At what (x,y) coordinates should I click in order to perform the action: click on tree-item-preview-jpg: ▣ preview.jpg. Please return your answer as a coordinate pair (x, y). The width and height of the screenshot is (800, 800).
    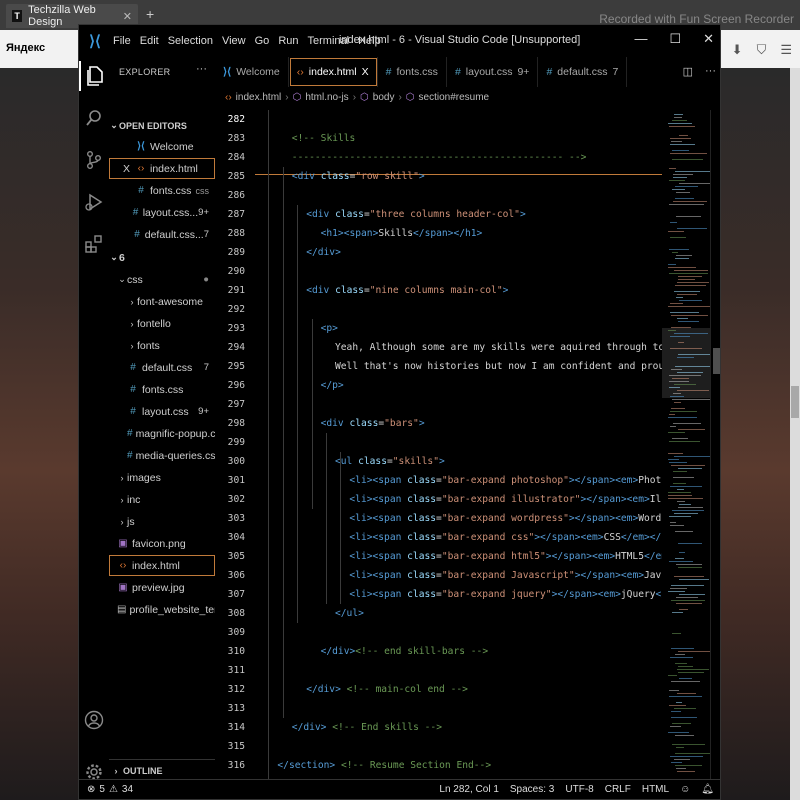
    Looking at the image, I should click on (162, 587).